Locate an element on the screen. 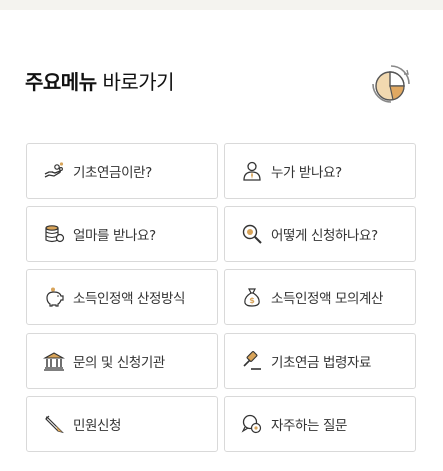 The width and height of the screenshot is (443, 471). section-title-light: 바로가기 is located at coordinates (135, 82).